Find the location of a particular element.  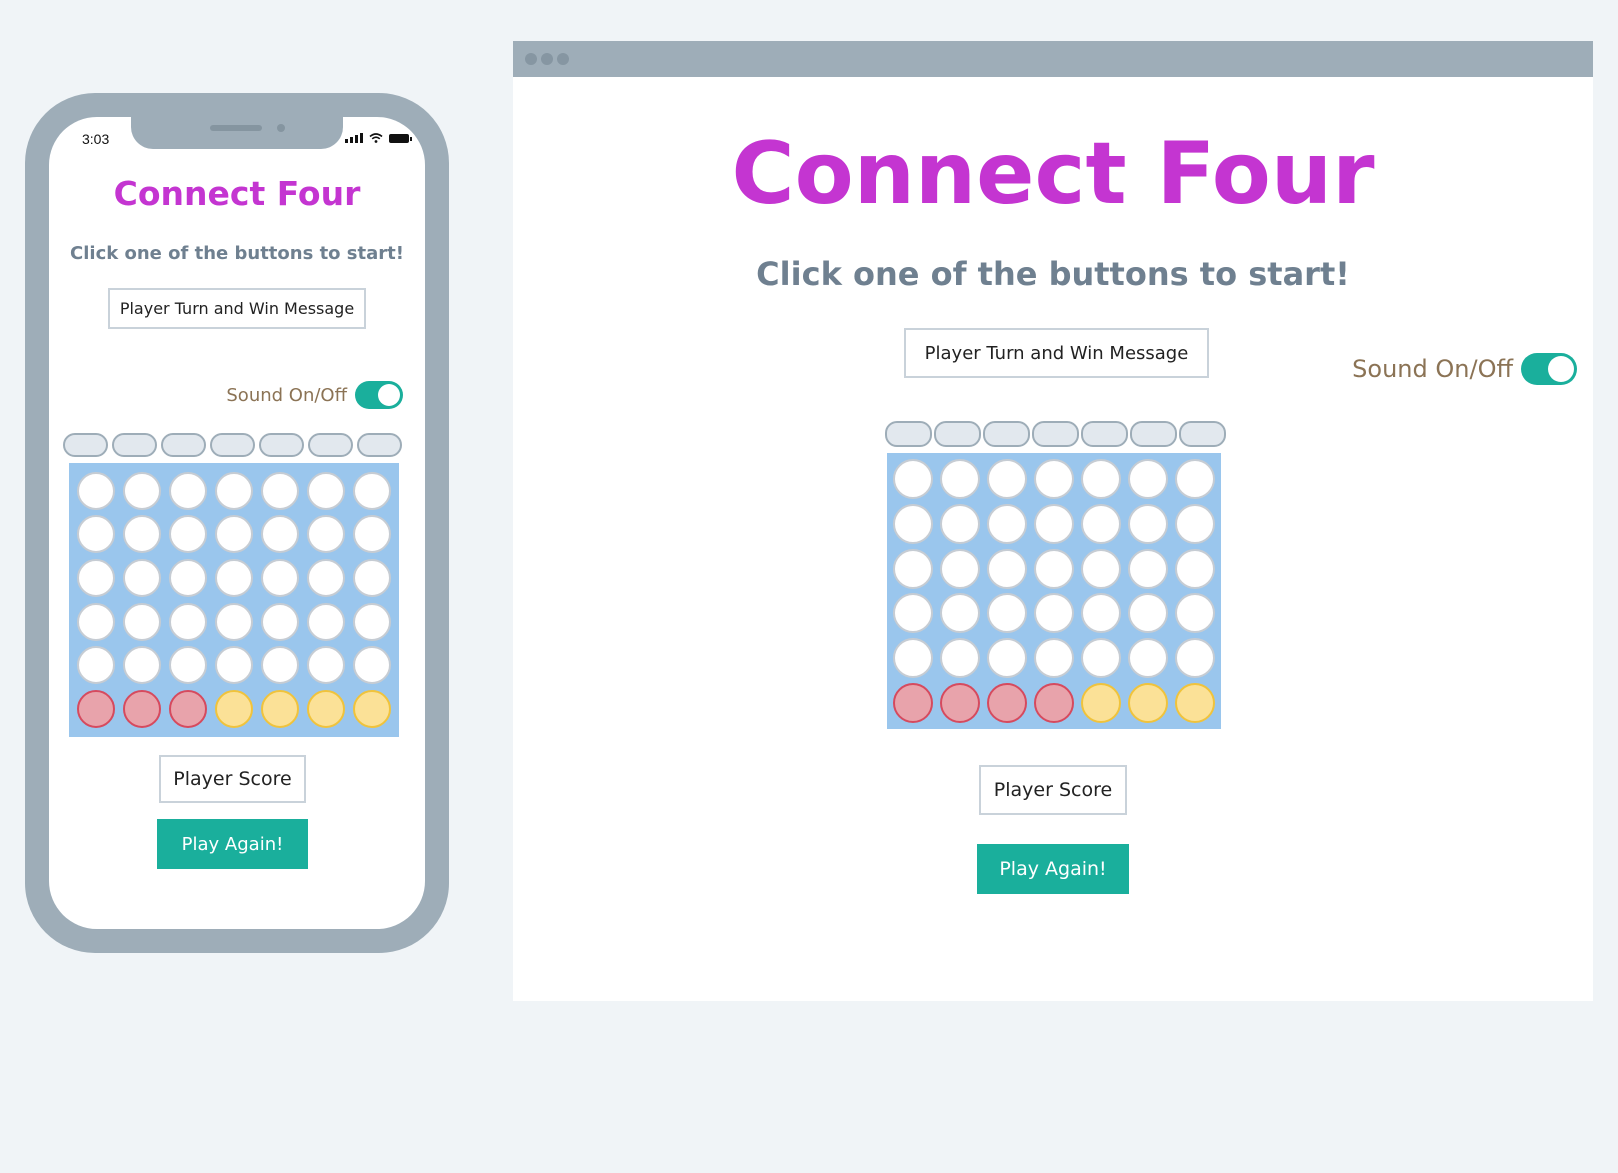

signal-icon is located at coordinates (354, 138).